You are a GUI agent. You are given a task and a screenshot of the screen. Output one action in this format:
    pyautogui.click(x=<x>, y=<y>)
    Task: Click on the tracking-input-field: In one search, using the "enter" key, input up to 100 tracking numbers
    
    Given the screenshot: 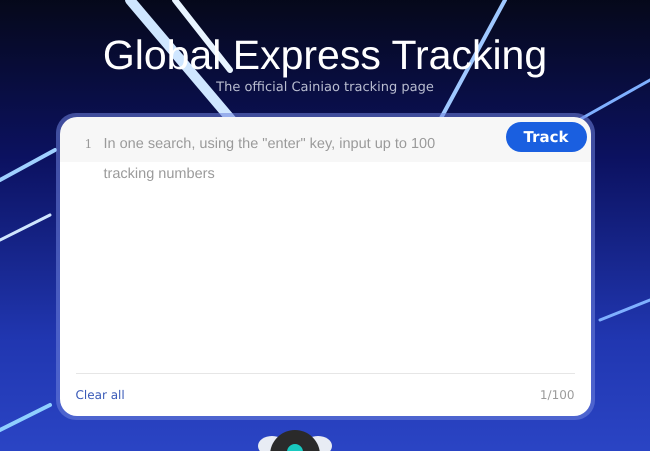 What is the action you would take?
    pyautogui.click(x=287, y=164)
    